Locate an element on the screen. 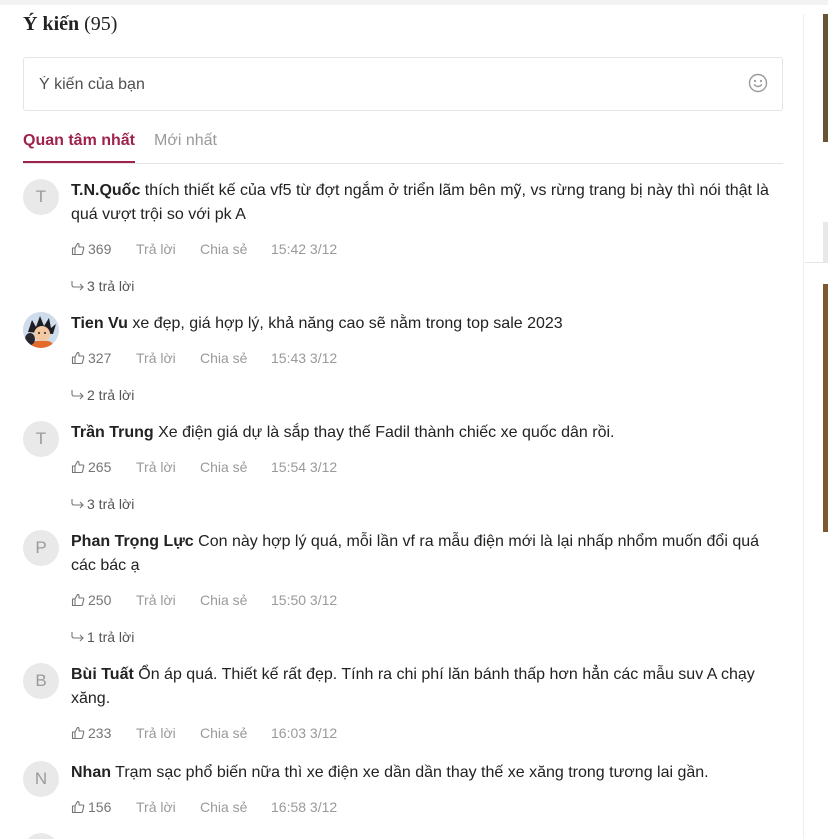 This screenshot has width=828, height=839. comment-tabs: Quan tâm nhất Mới nhất is located at coordinates (403, 146).